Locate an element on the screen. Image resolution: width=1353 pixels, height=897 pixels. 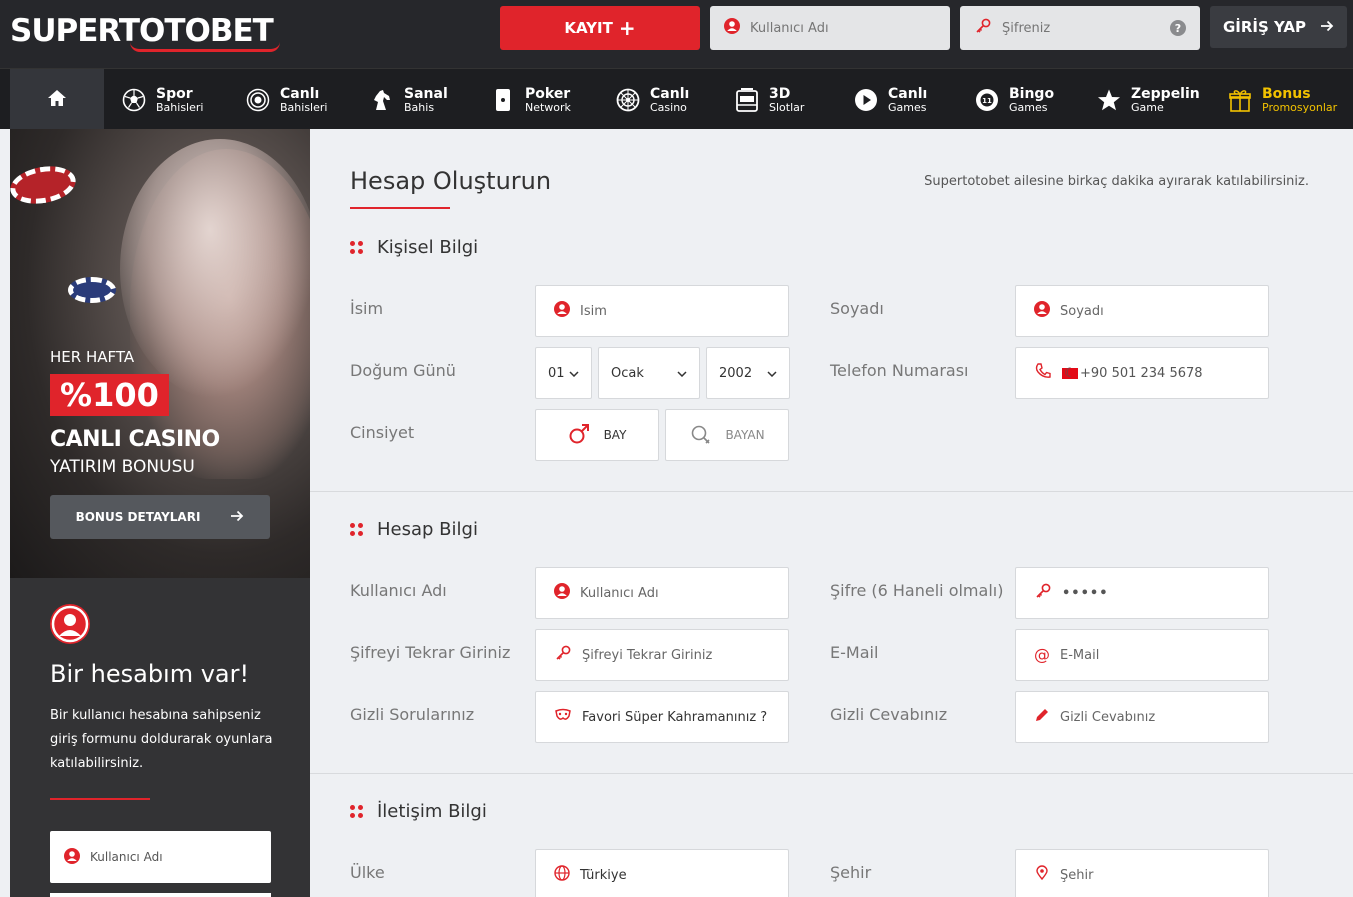
red-chip-image is located at coordinates (44, 185).